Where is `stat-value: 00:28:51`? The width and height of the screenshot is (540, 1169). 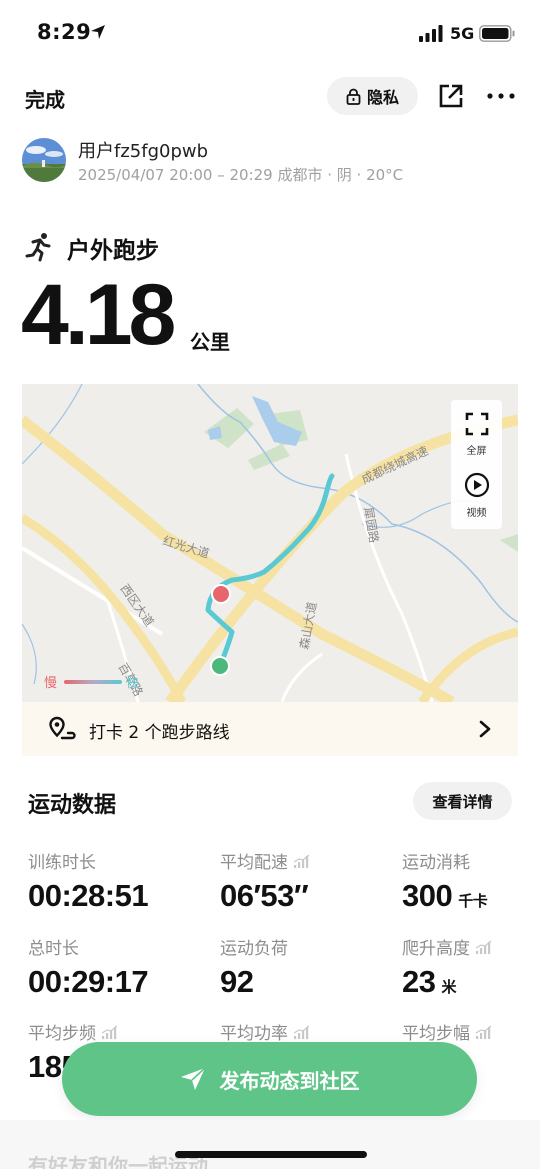
stat-value: 00:28:51 is located at coordinates (88, 895).